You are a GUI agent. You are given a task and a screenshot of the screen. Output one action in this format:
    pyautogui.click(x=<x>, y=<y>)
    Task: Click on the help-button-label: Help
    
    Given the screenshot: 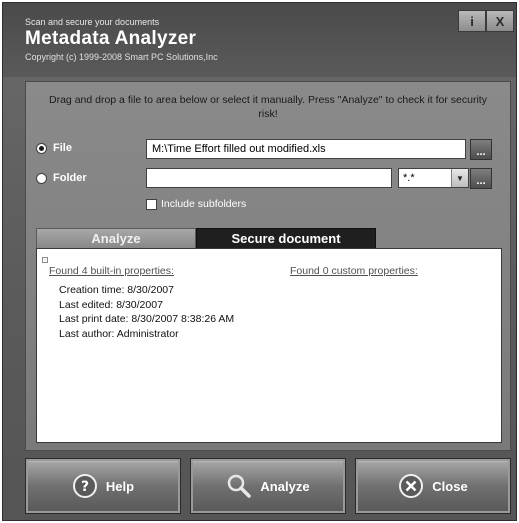 What is the action you would take?
    pyautogui.click(x=120, y=486)
    